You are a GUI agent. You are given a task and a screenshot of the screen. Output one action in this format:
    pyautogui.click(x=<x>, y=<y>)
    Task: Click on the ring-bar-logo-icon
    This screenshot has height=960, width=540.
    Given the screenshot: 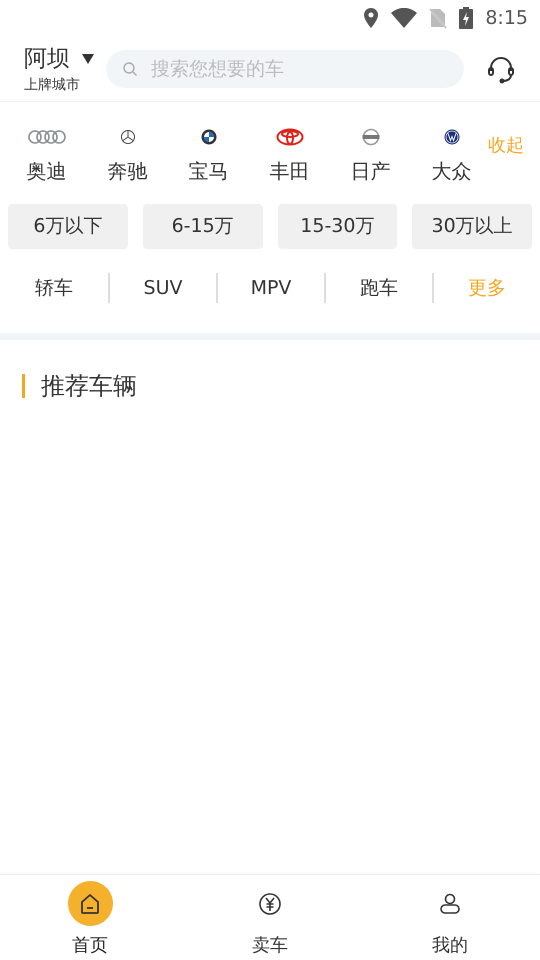 What is the action you would take?
    pyautogui.click(x=371, y=137)
    